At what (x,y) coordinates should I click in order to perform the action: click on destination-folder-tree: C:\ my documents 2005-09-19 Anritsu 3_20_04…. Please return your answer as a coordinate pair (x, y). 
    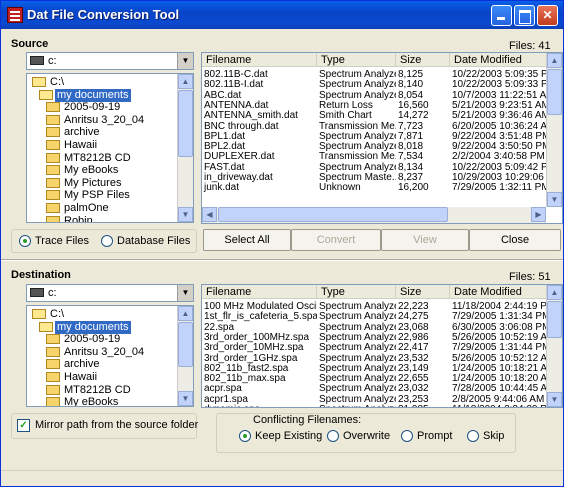
    Looking at the image, I should click on (110, 356).